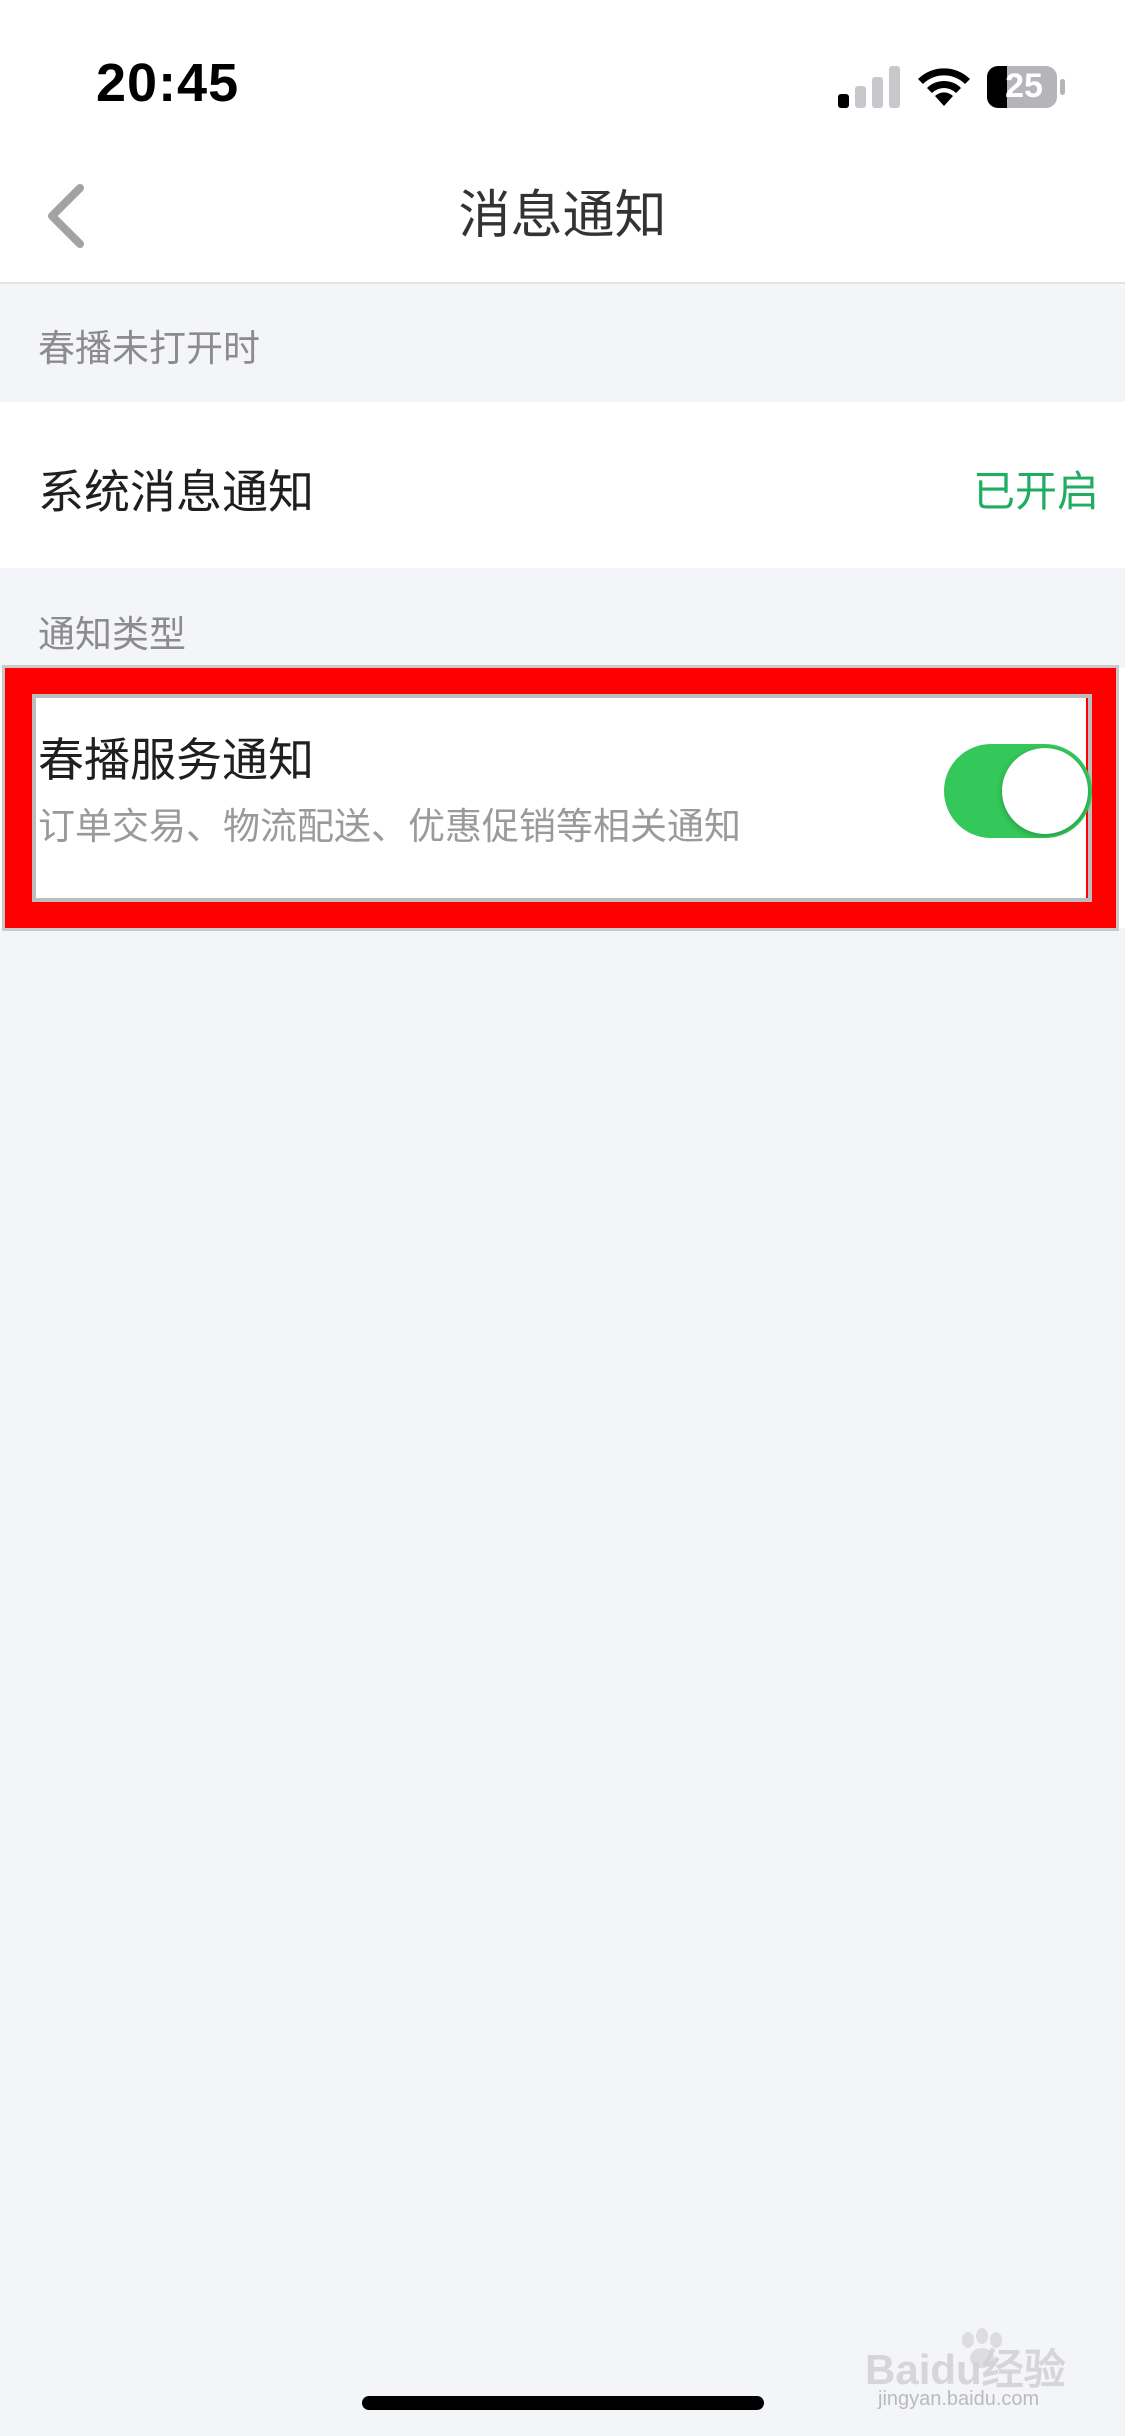 This screenshot has width=1125, height=2436. I want to click on system-notification-row: 系统消息通知 已开启, so click(562, 485).